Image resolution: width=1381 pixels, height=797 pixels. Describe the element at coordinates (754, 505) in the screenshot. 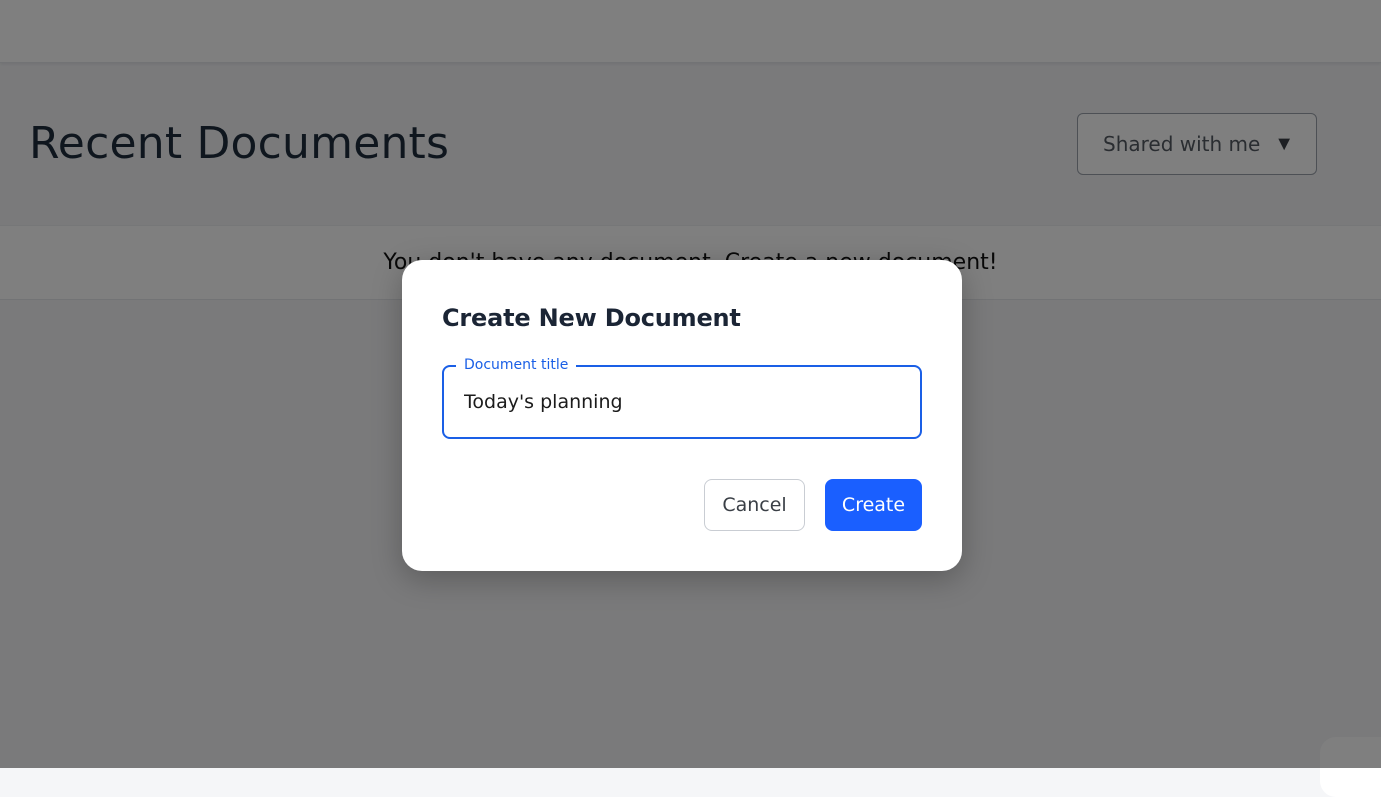

I see `cancel-button: Cancel` at that location.